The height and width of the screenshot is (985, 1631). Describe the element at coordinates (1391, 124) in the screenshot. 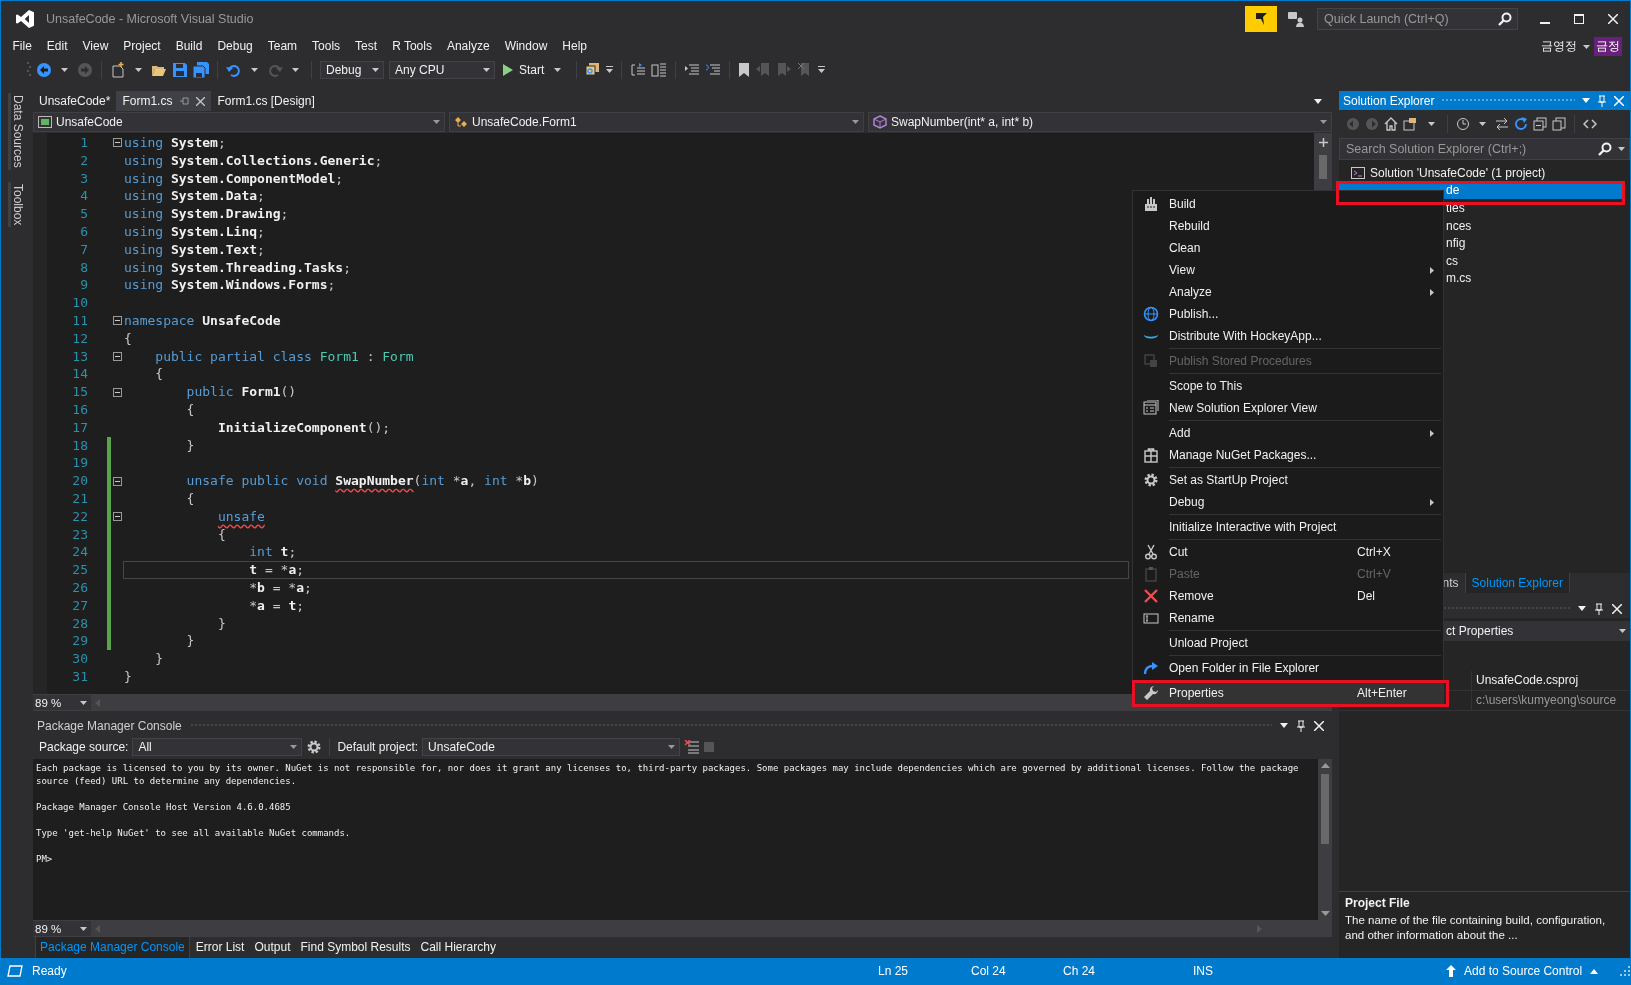

I see `home-icon` at that location.